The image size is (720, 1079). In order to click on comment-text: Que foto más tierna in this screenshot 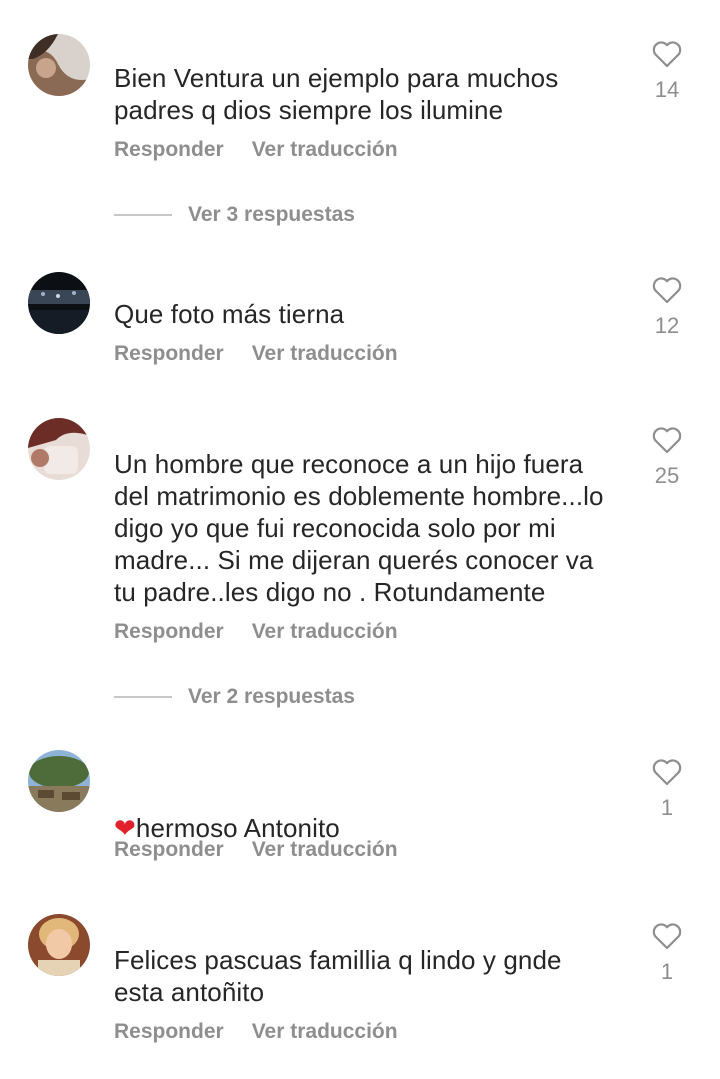, I will do `click(229, 314)`.